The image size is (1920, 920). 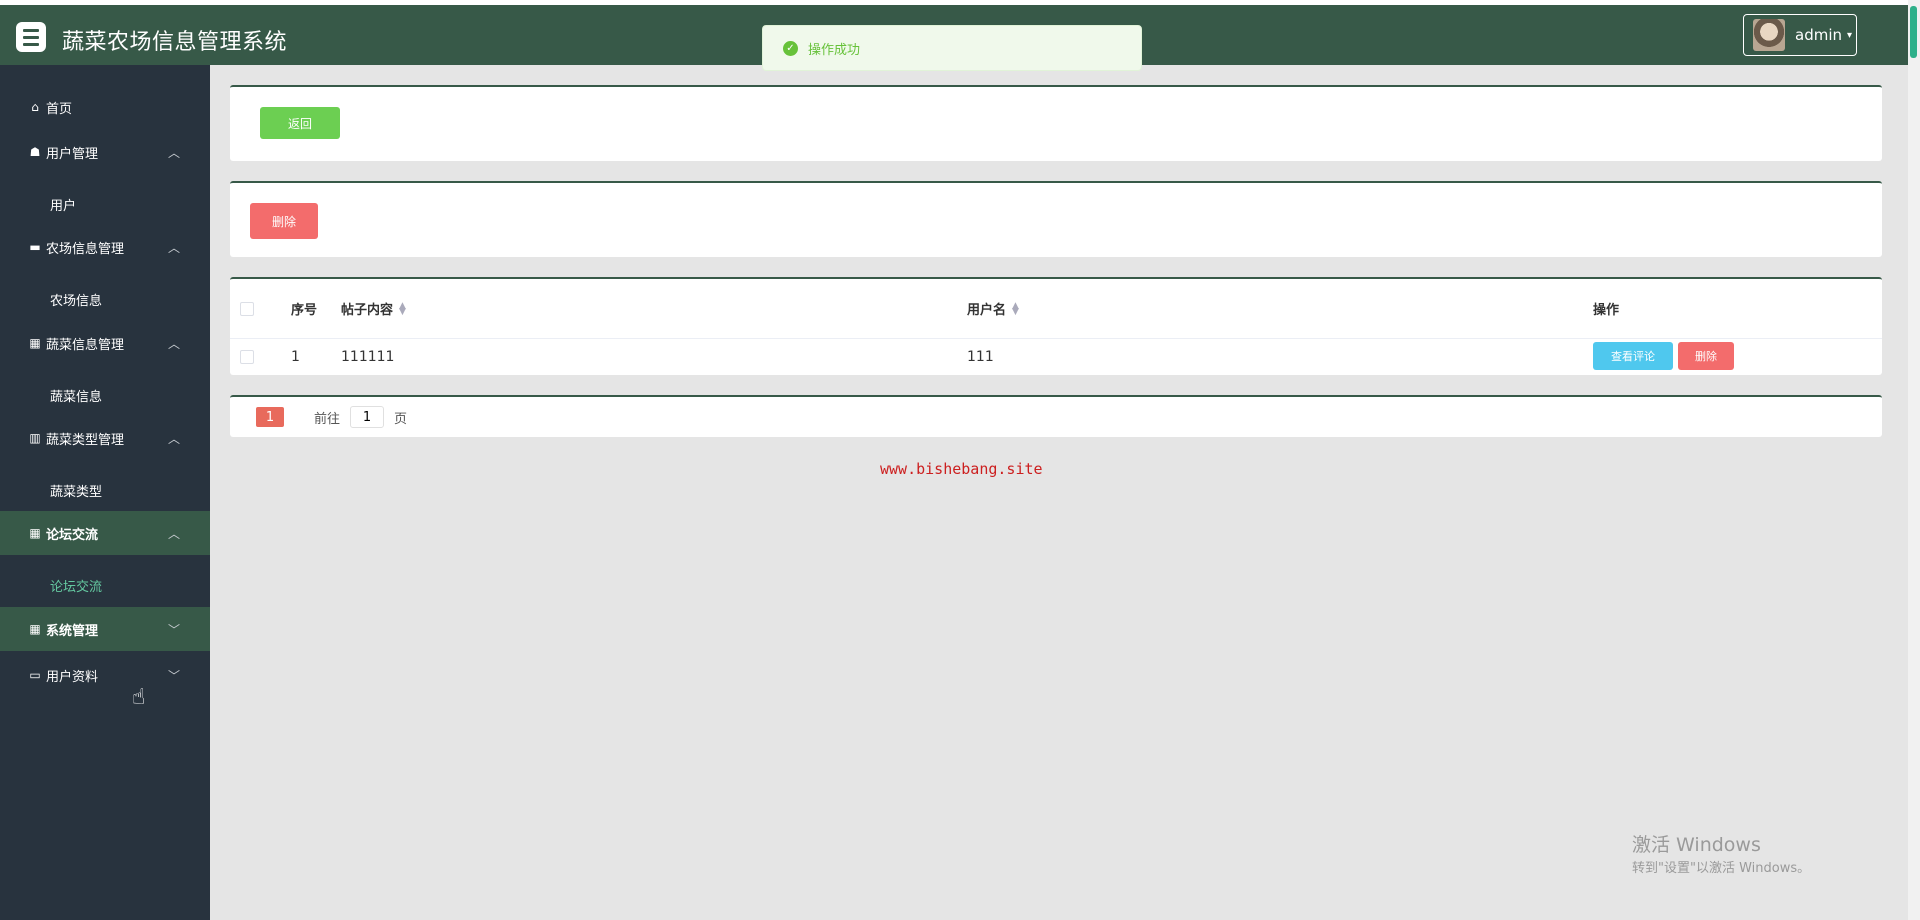 I want to click on chart-icon: ▥, so click(x=35, y=438).